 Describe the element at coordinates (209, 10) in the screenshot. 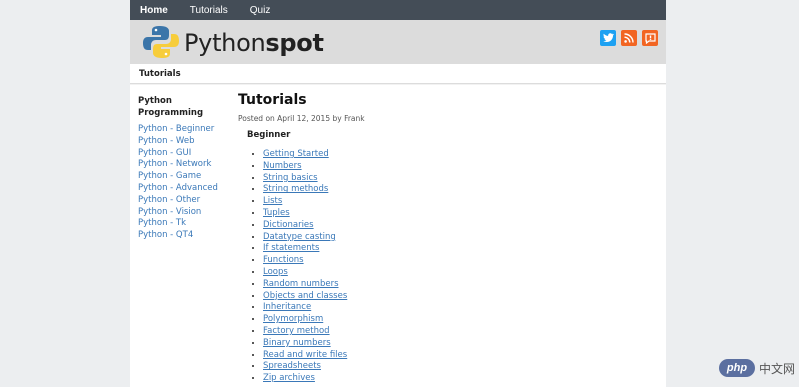

I see `nav-tutorials-link: Tutorials` at that location.